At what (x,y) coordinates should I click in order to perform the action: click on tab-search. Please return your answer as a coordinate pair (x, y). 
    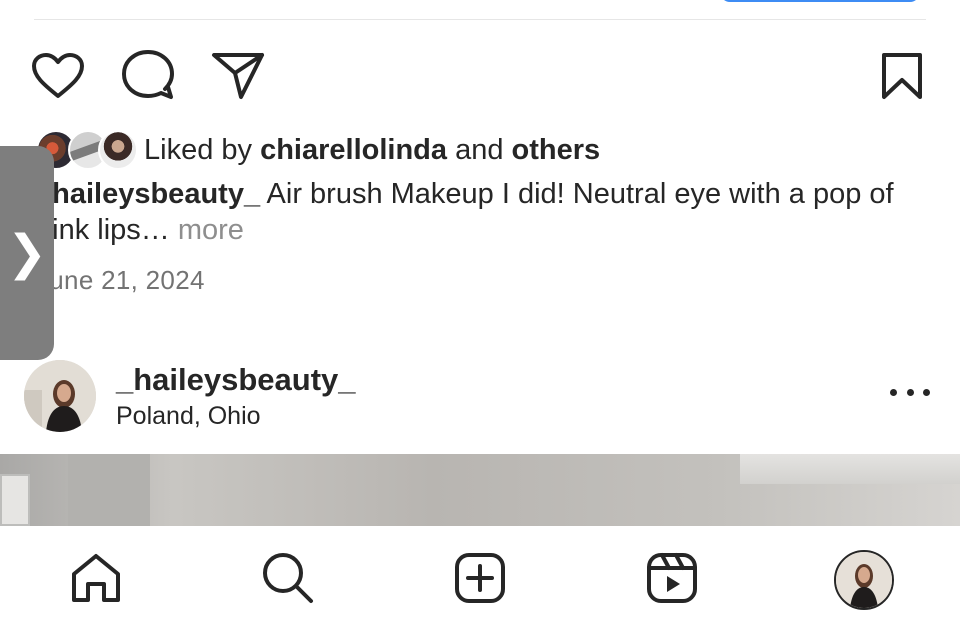
    Looking at the image, I should click on (288, 580).